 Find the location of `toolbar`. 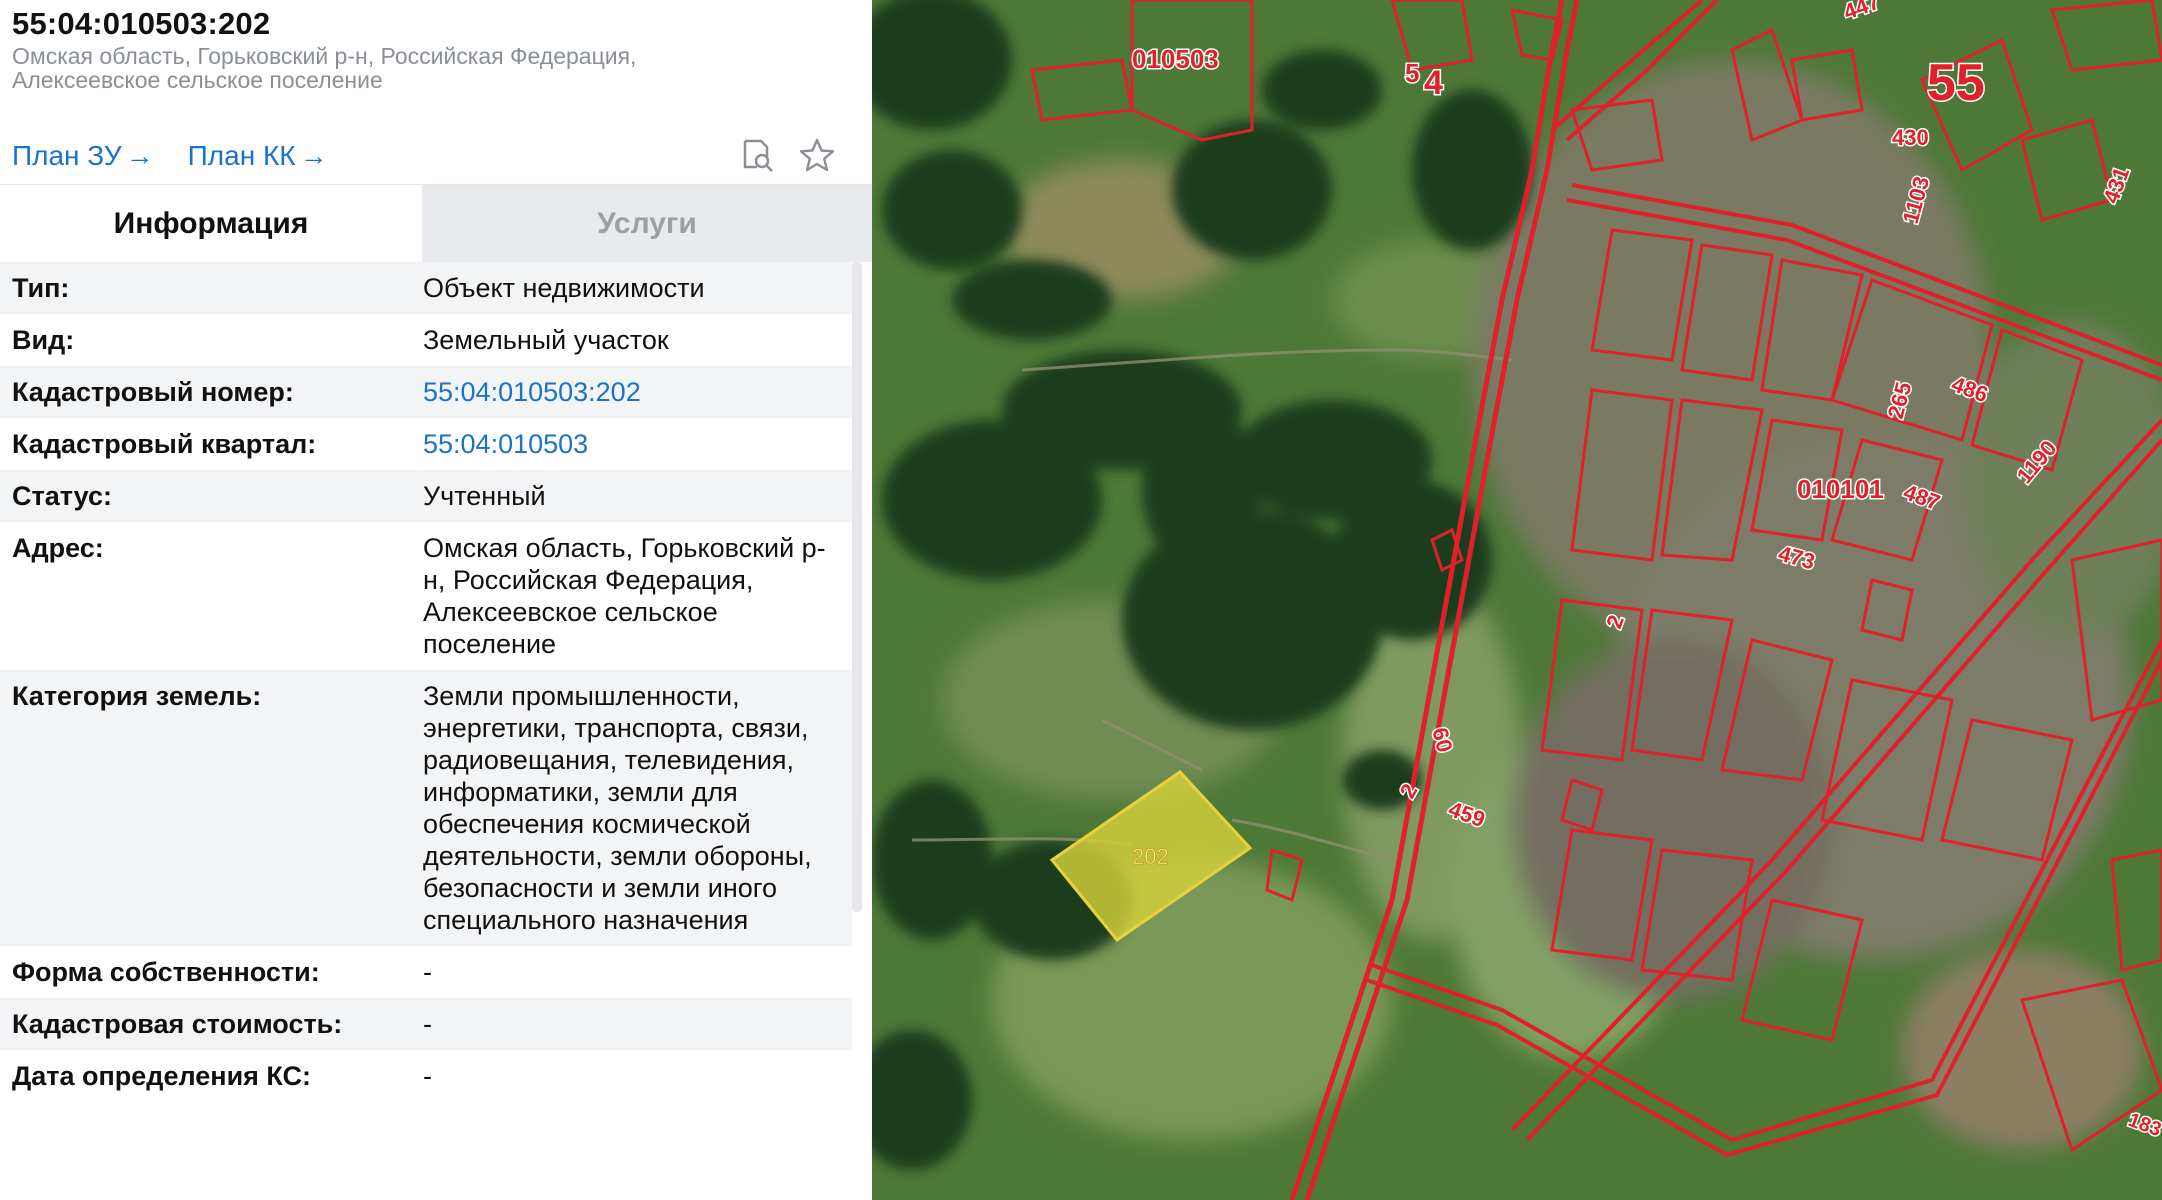

toolbar is located at coordinates (787, 155).